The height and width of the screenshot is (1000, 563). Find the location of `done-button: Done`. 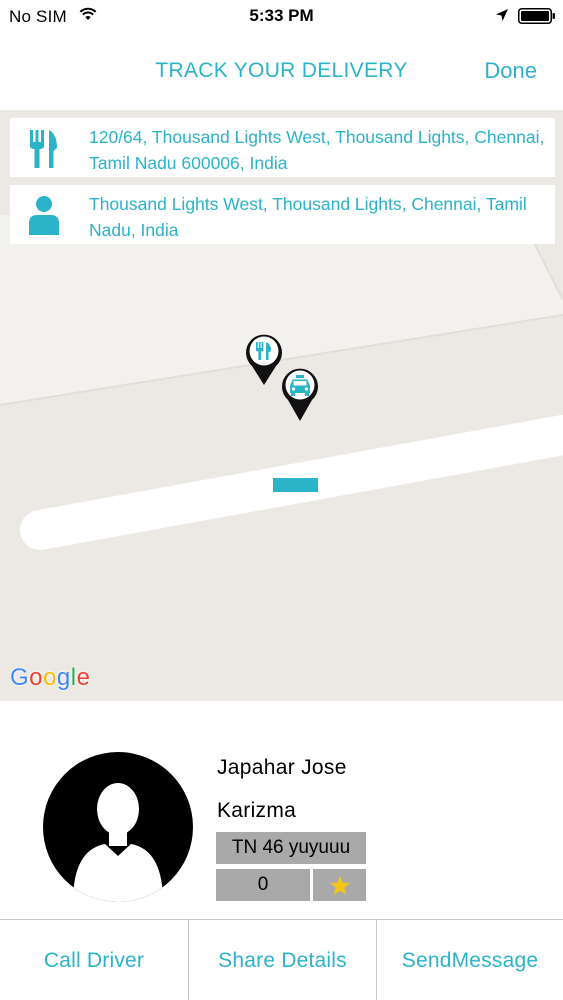

done-button: Done is located at coordinates (510, 71).